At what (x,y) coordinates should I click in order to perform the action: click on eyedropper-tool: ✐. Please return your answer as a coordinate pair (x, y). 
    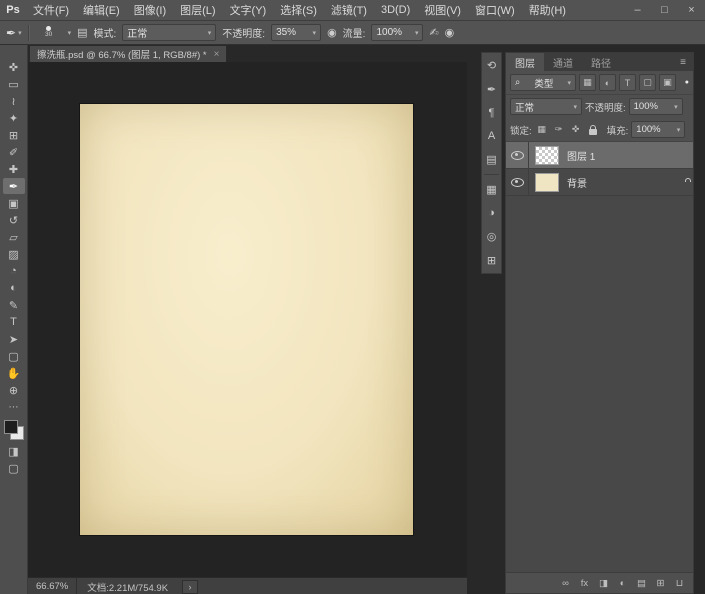
    Looking at the image, I should click on (14, 152).